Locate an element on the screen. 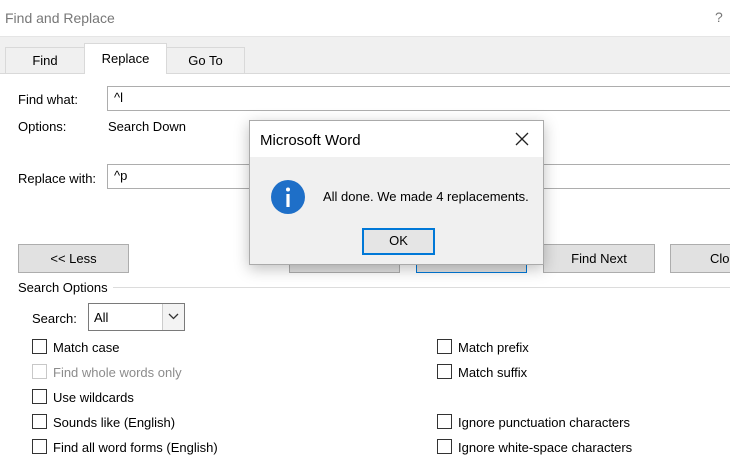 This screenshot has width=730, height=457. tab-goto-label: Go To is located at coordinates (205, 60).